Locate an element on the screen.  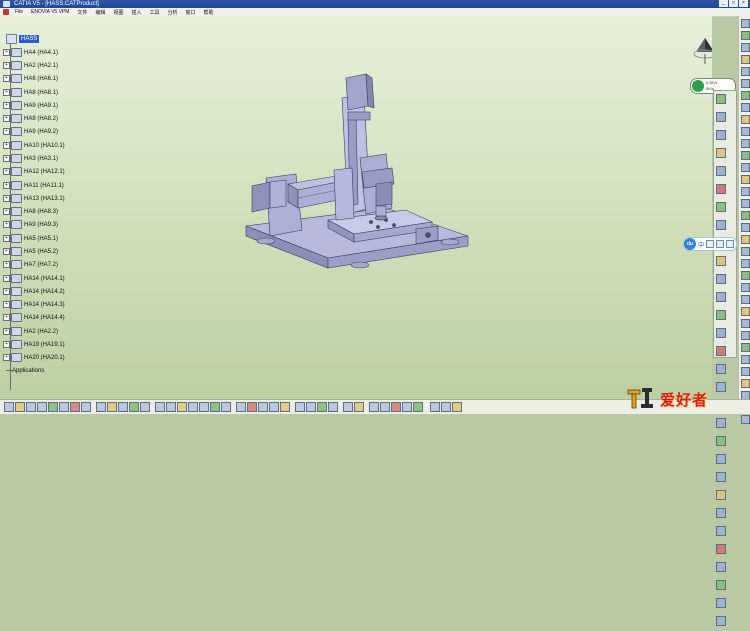
minimize-button: _ is located at coordinates (723, 3).